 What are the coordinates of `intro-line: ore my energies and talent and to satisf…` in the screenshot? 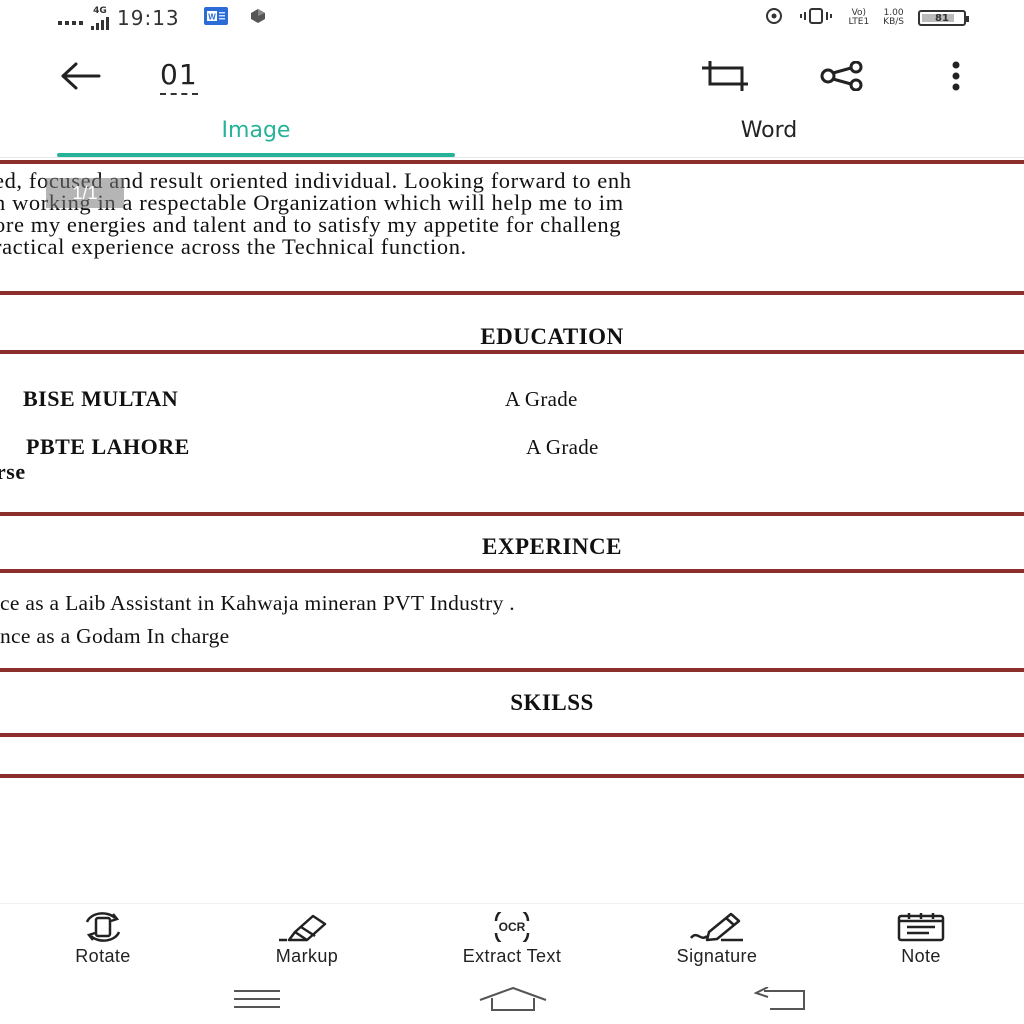 It's located at (311, 224).